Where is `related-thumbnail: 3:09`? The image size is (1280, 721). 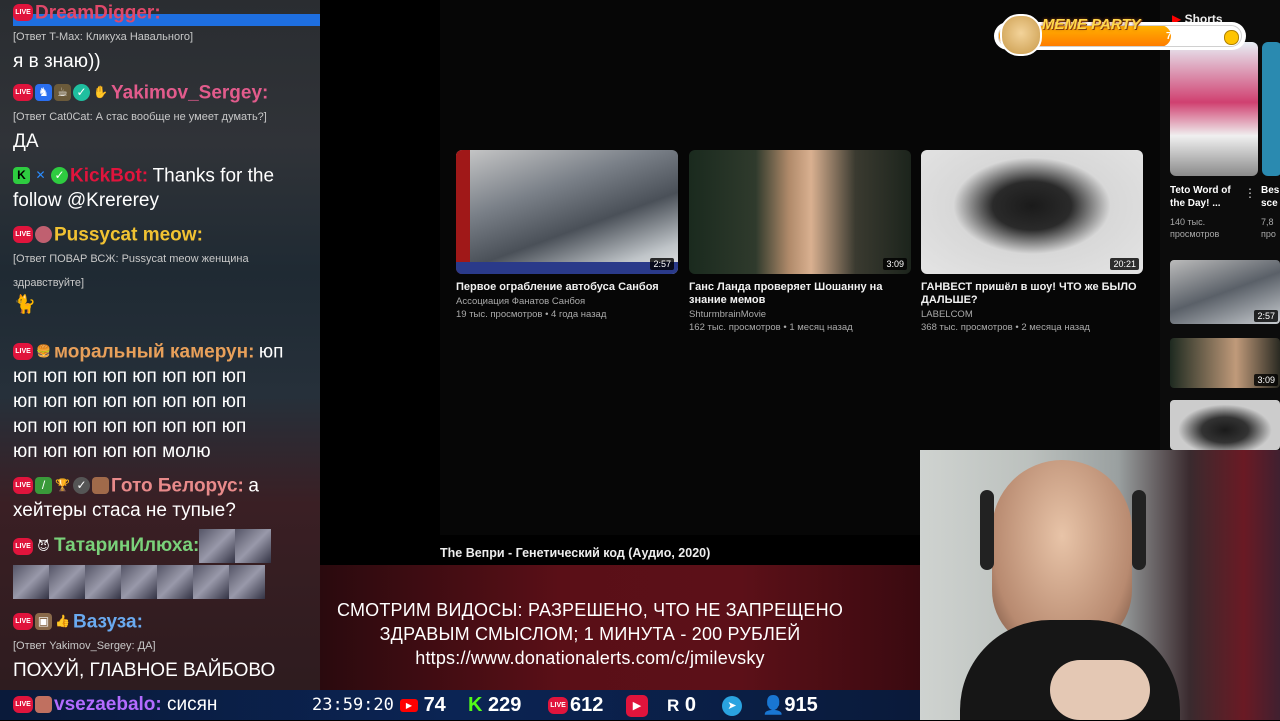 related-thumbnail: 3:09 is located at coordinates (1225, 363).